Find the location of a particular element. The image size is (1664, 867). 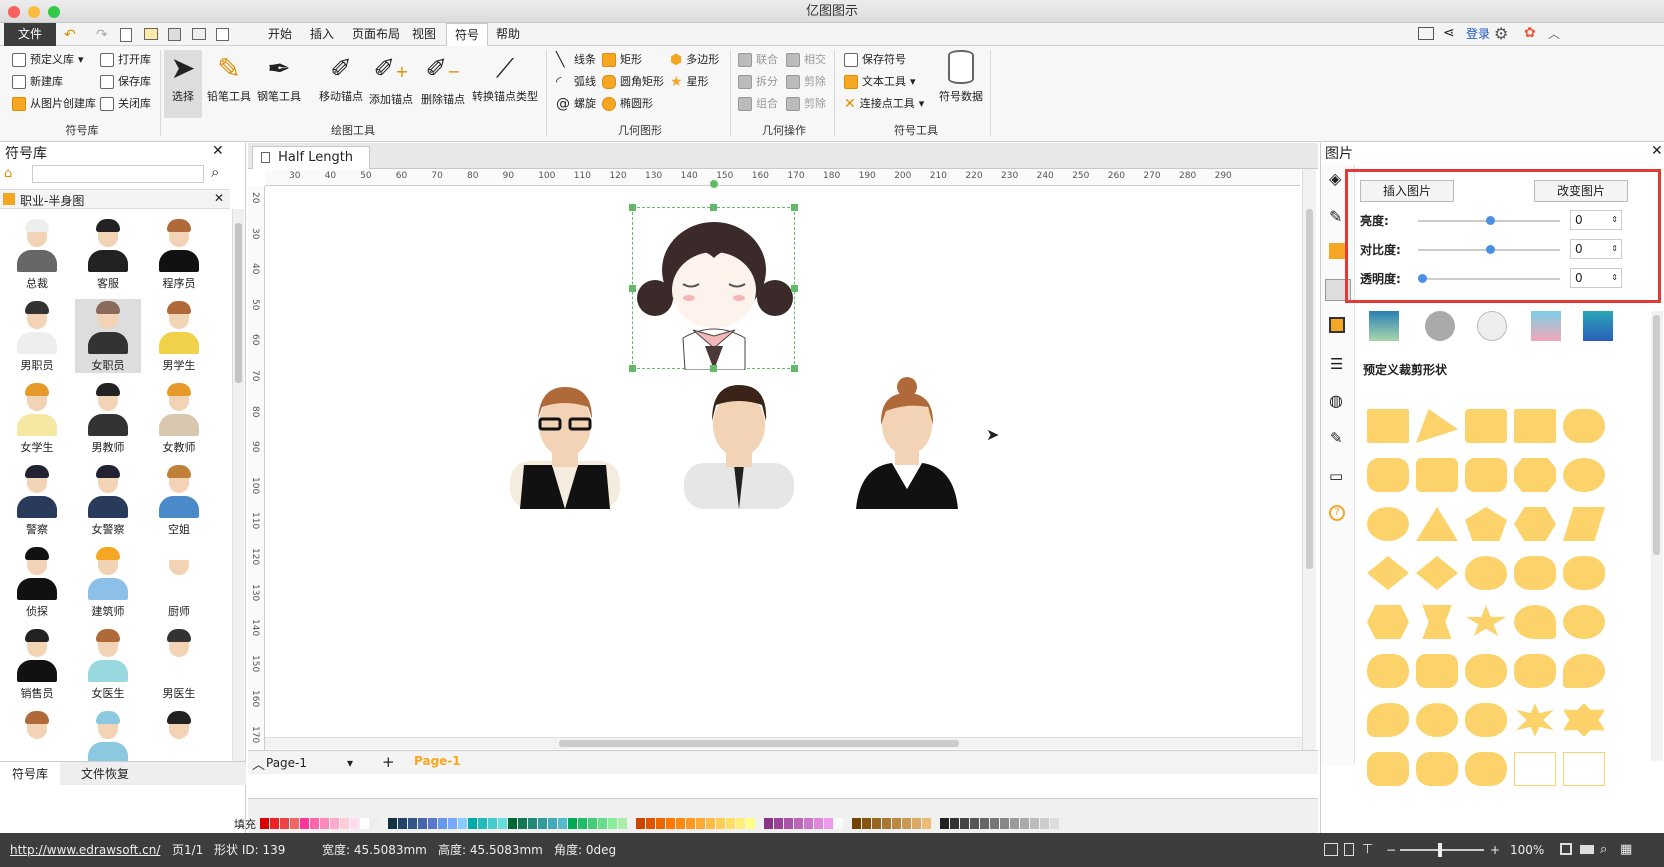

close-category-icon: ✕ is located at coordinates (219, 198).